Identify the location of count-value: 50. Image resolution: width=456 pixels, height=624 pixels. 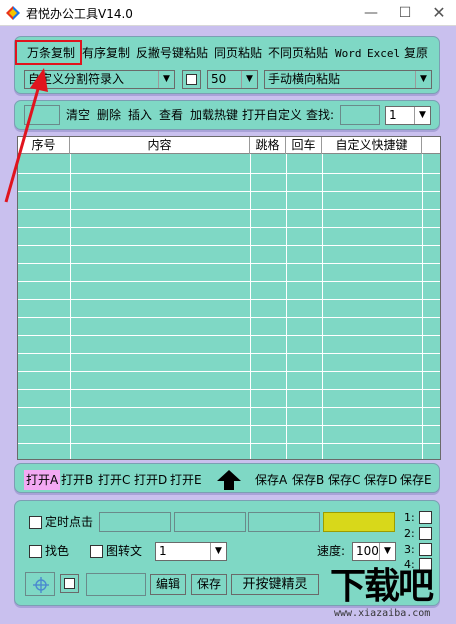
(219, 79).